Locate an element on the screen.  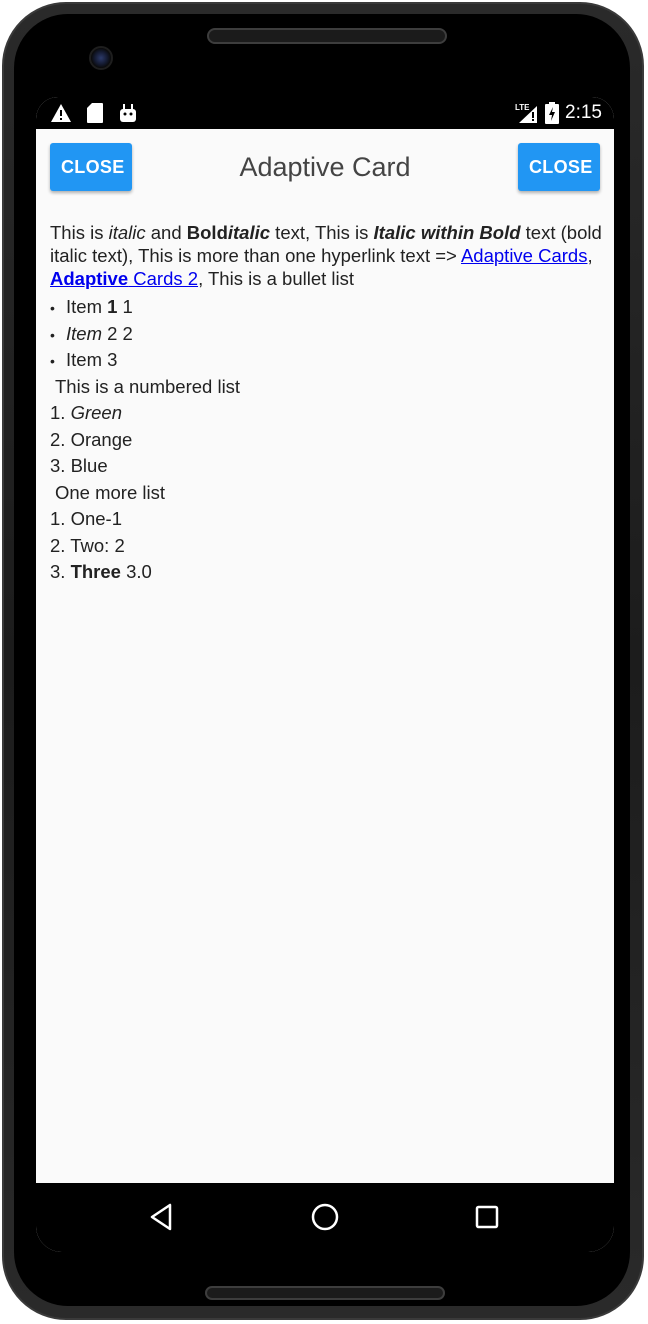
bold-run: 1 is located at coordinates (112, 306).